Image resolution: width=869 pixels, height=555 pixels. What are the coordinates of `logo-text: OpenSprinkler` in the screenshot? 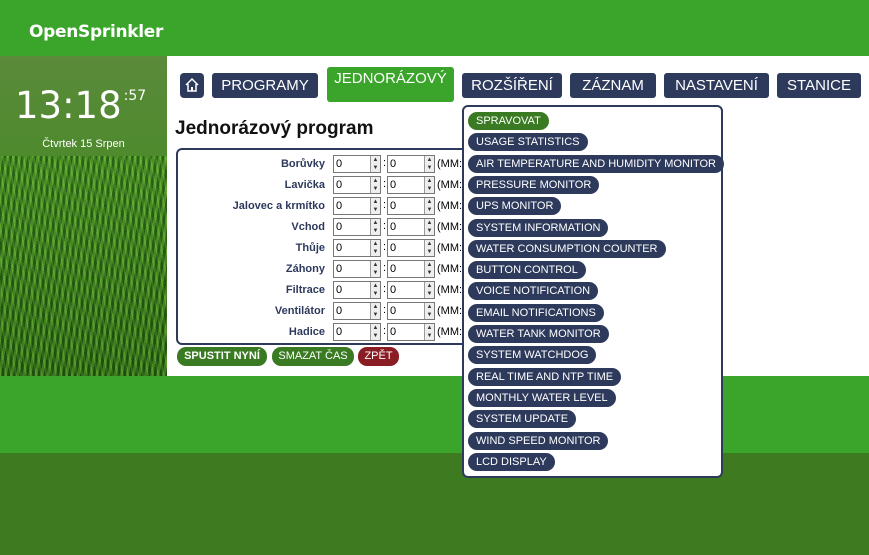 It's located at (96, 32).